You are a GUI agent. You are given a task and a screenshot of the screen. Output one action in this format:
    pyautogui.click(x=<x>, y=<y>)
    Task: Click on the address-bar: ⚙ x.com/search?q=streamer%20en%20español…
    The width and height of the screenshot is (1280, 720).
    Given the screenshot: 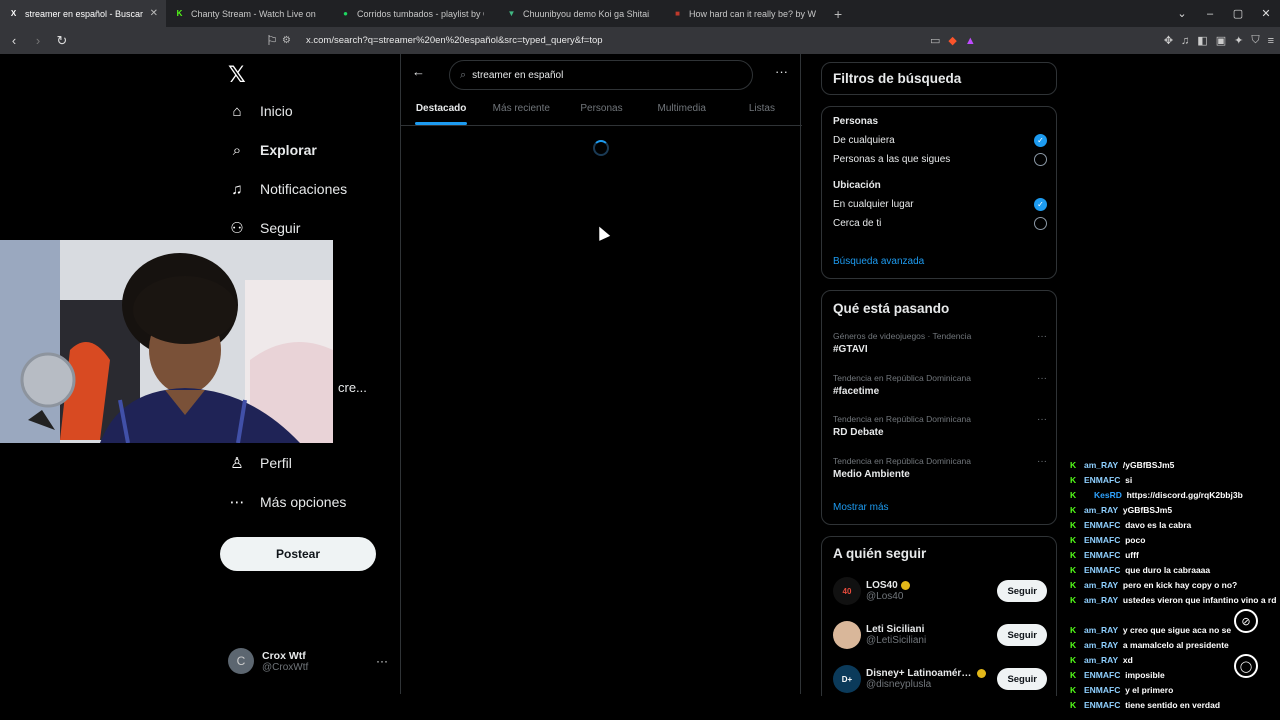 What is the action you would take?
    pyautogui.click(x=644, y=40)
    